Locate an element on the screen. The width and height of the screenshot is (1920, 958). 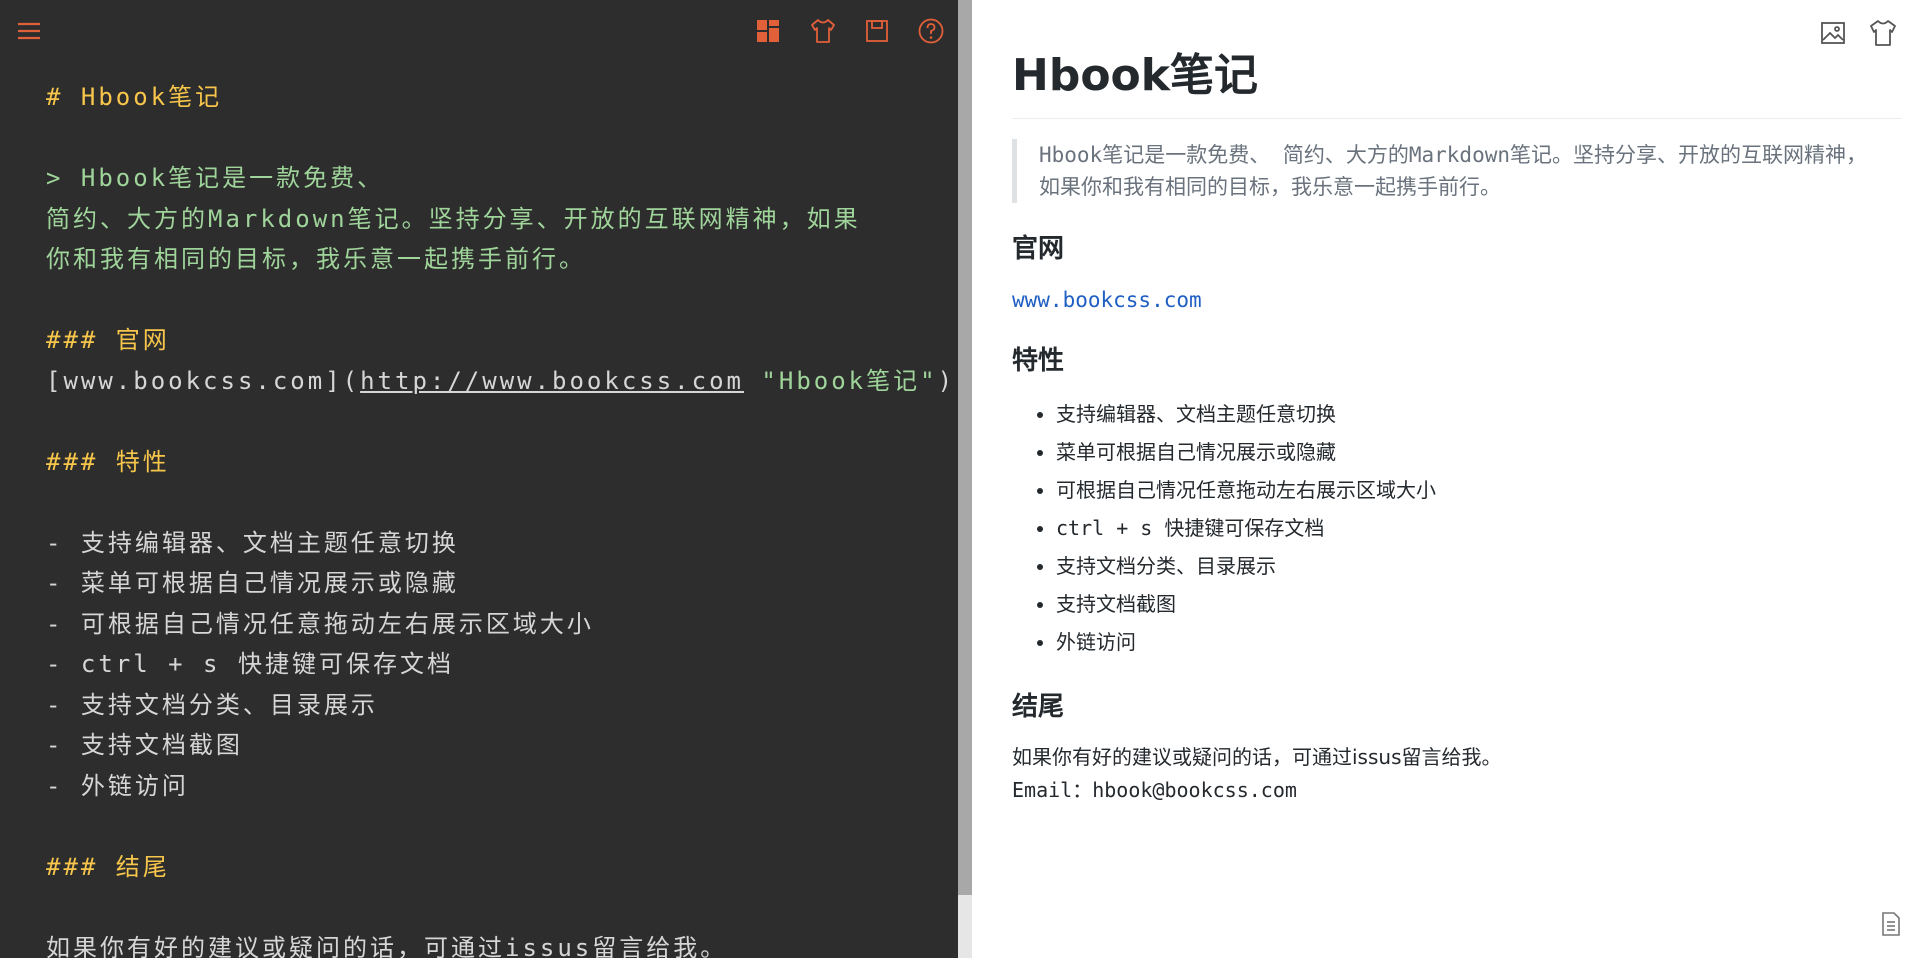
editor-line-bullet: - 外链访问 is located at coordinates (117, 785).